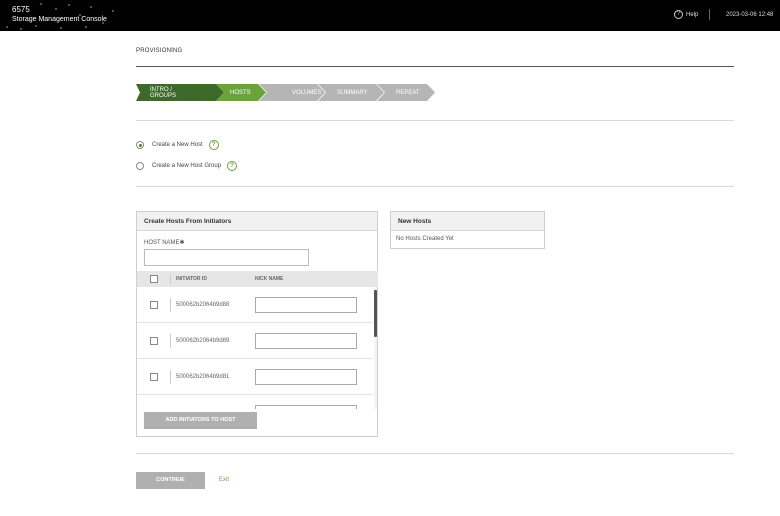 The width and height of the screenshot is (780, 516). Describe the element at coordinates (140, 166) in the screenshot. I see `create-host-group-radio` at that location.